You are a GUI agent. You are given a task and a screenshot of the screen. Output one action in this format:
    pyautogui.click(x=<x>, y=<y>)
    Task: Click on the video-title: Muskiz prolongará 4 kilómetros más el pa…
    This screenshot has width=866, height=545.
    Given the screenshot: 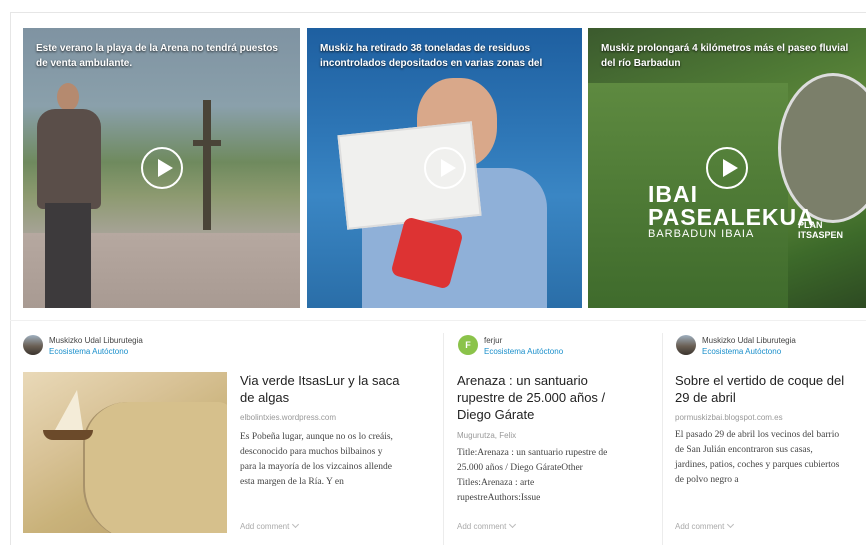 What is the action you would take?
    pyautogui.click(x=725, y=56)
    